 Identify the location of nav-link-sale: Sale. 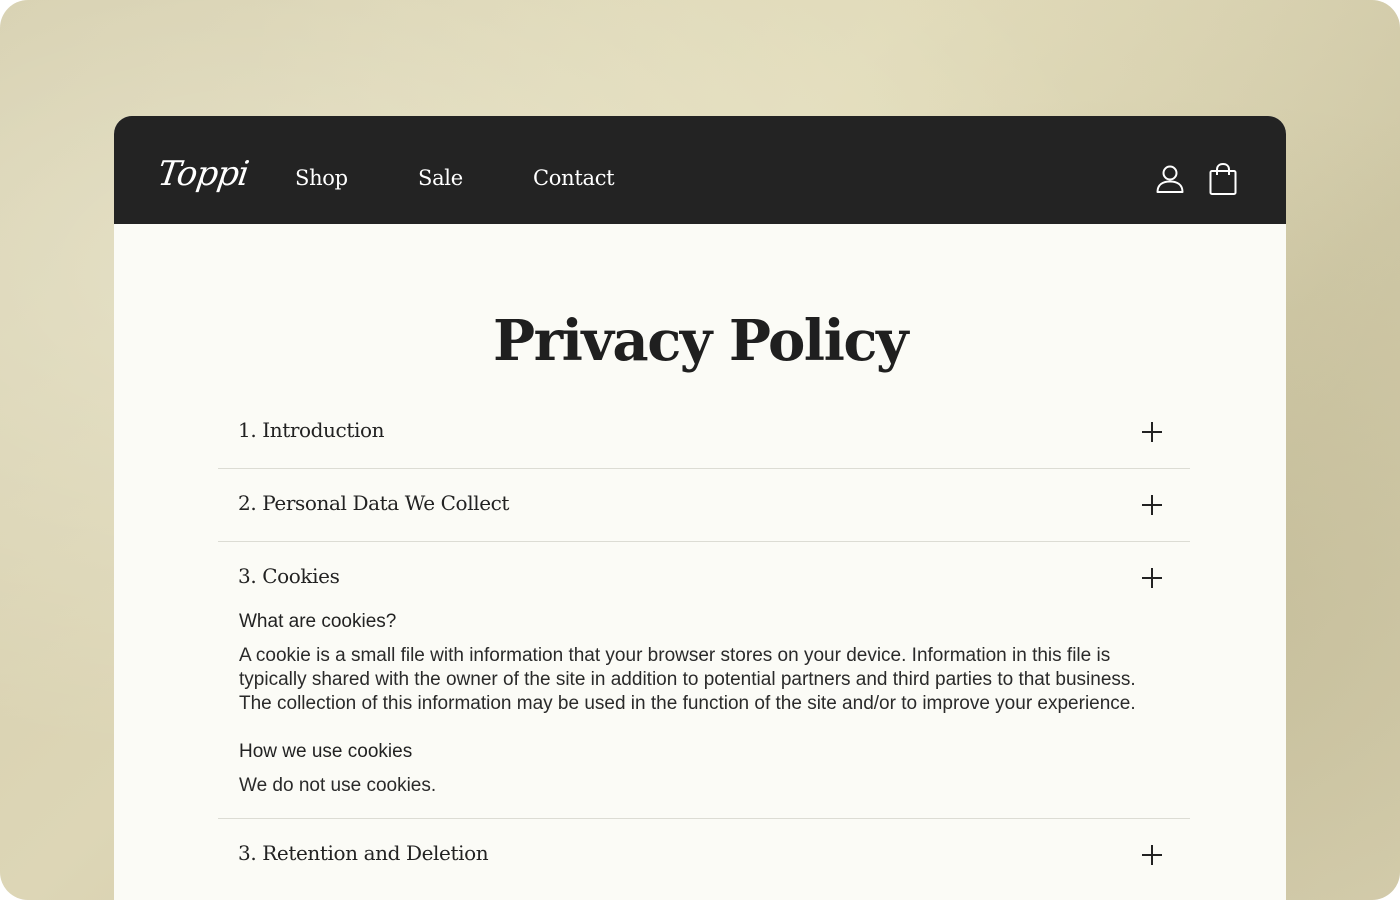
(440, 178).